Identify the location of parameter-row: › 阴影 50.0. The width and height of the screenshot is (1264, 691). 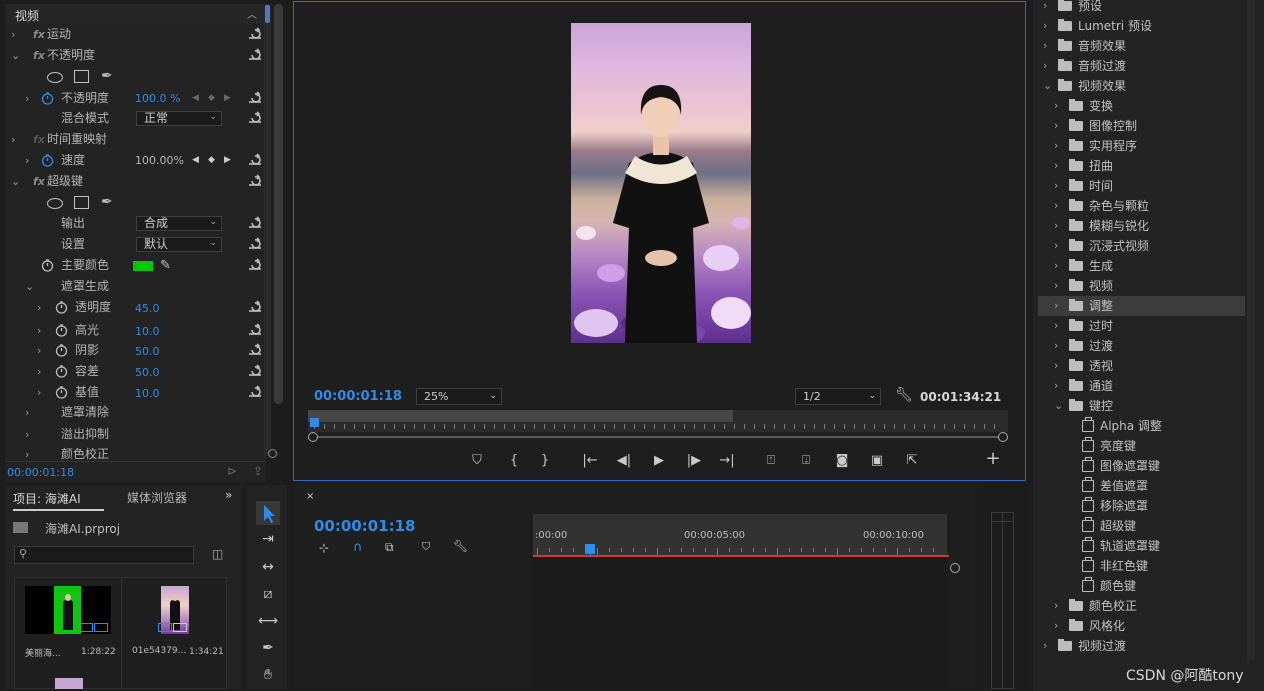
(135, 350).